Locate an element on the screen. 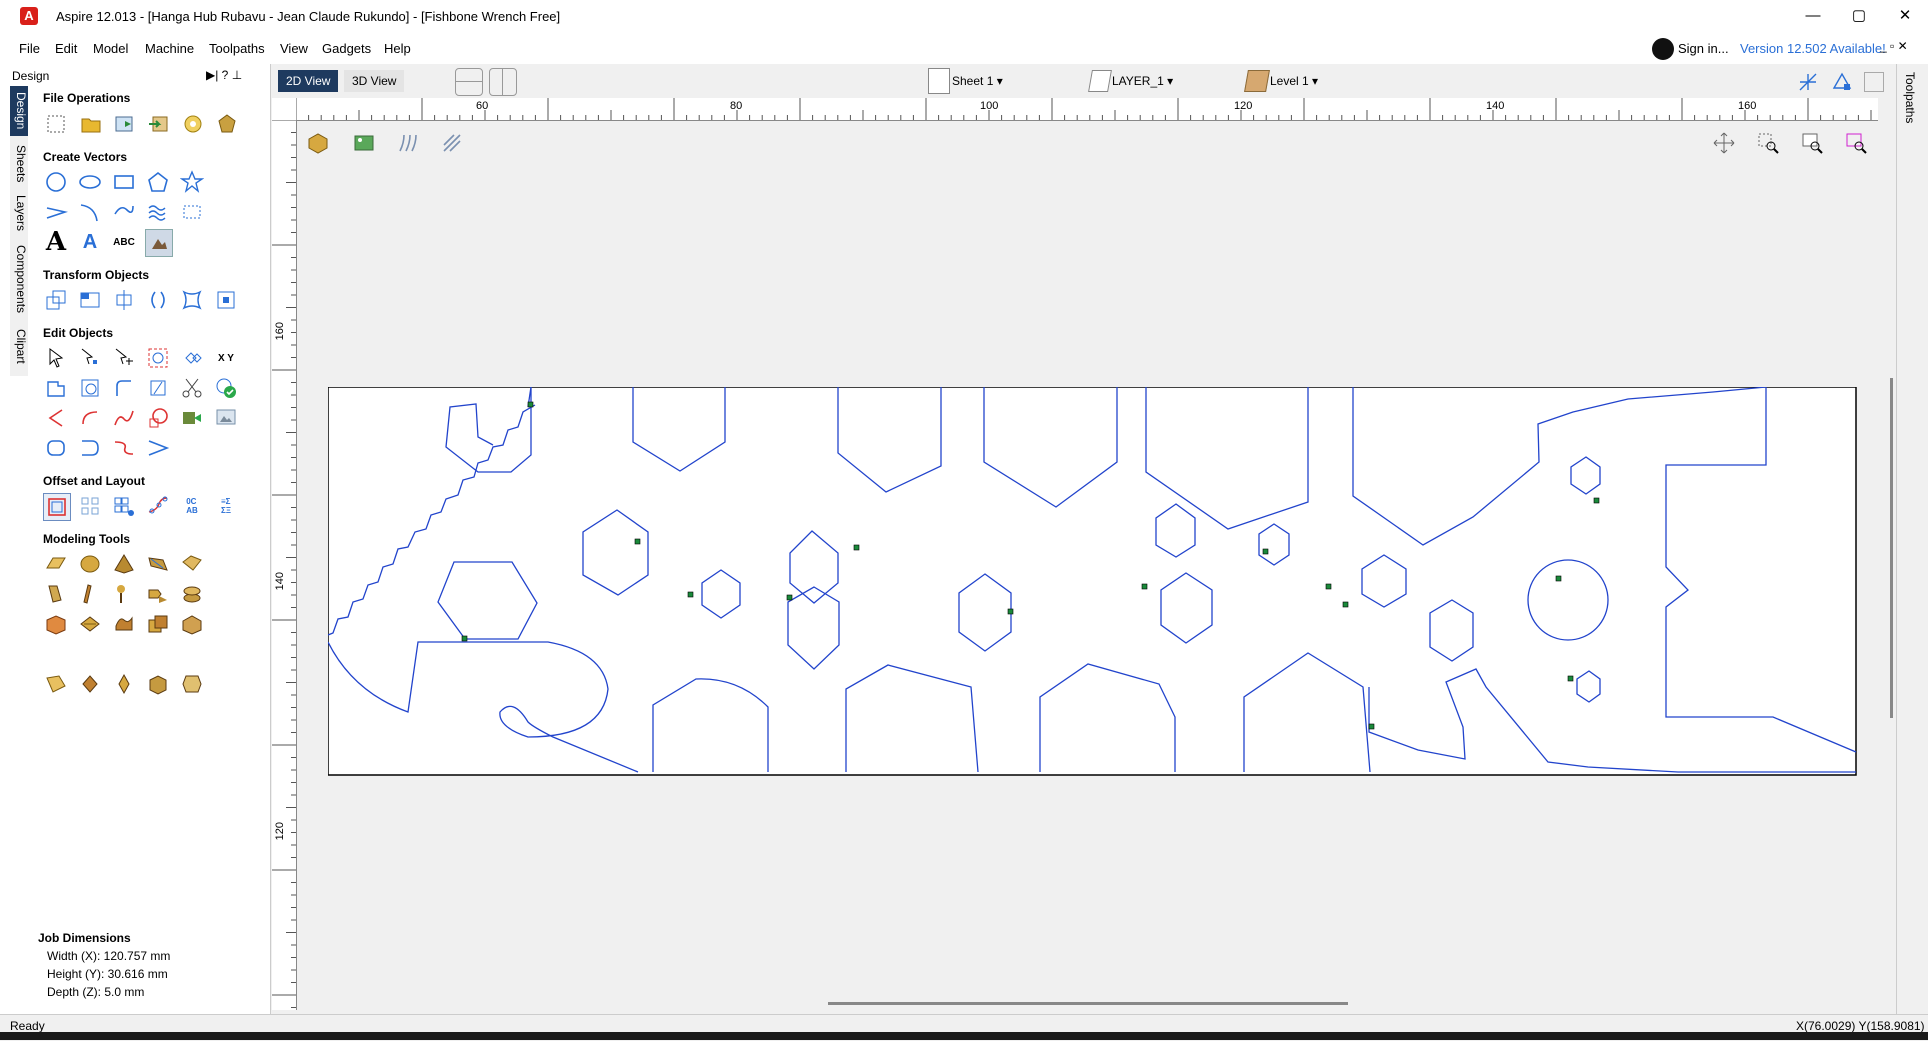 Image resolution: width=1928 pixels, height=1041 pixels. export-icon is located at coordinates (159, 124).